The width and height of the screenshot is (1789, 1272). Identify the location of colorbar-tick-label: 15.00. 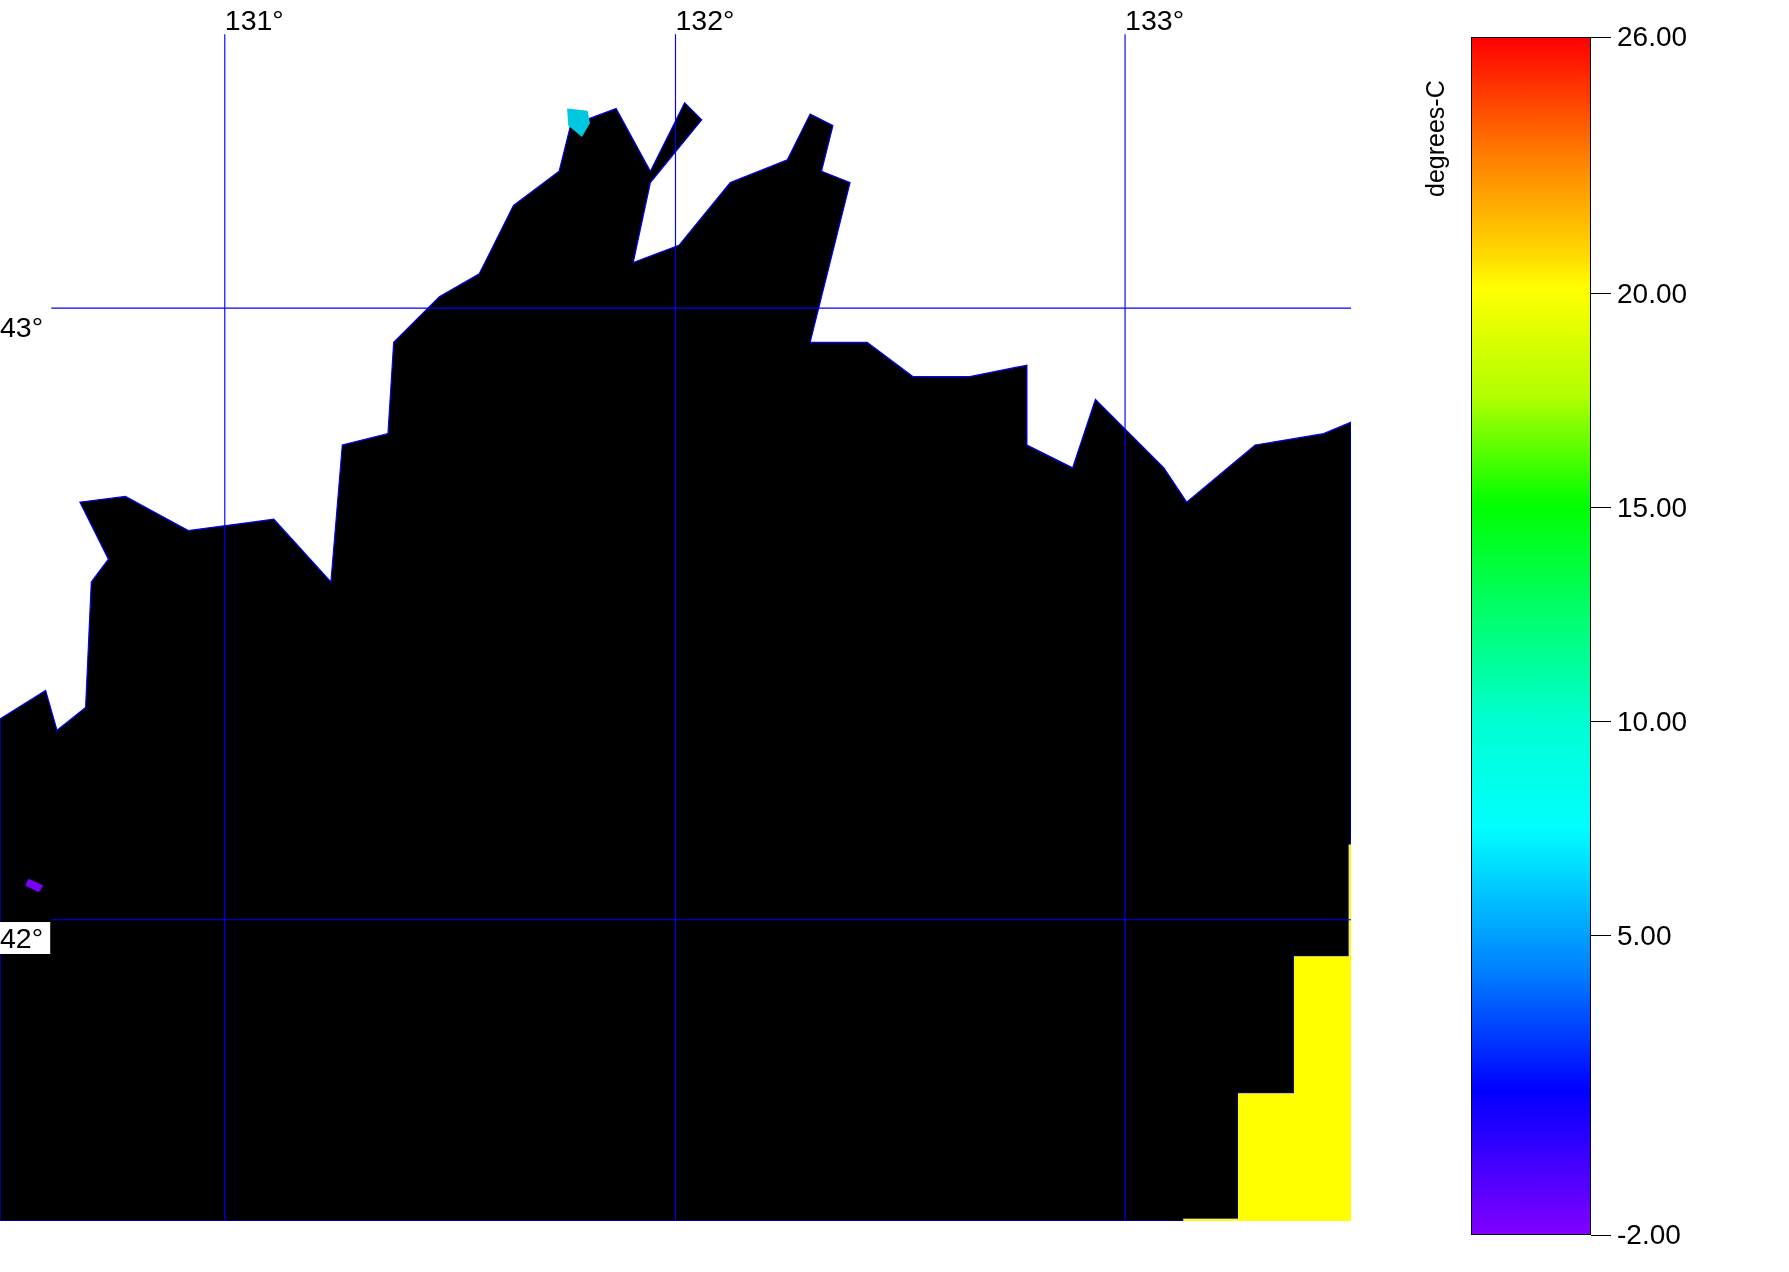
(1652, 507).